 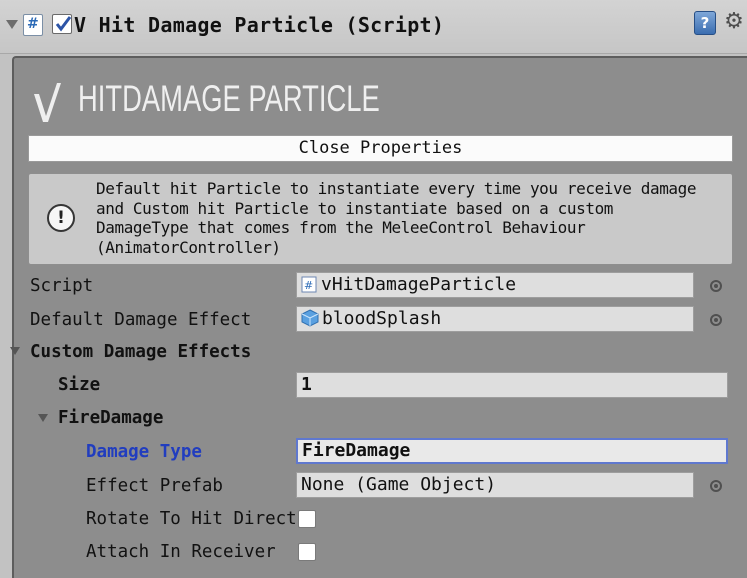 What do you see at coordinates (43, 418) in the screenshot?
I see `element-foldout-icon` at bounding box center [43, 418].